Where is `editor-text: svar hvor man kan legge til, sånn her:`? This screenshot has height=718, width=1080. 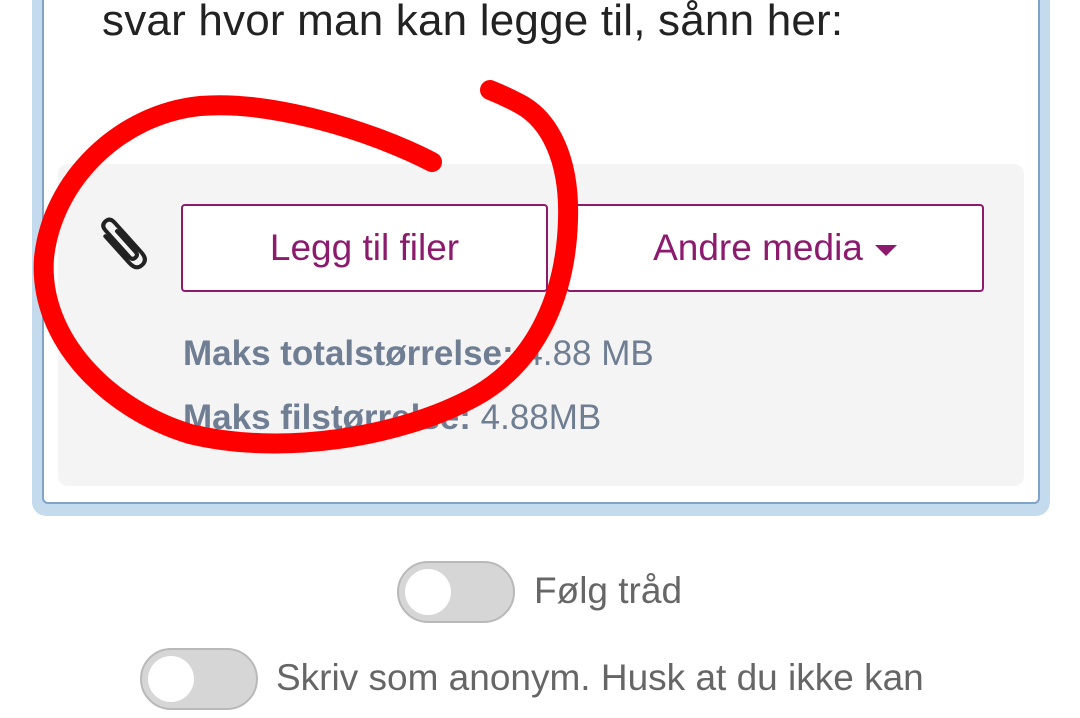
editor-text: svar hvor man kan legge til, sånn her: is located at coordinates (472, 23).